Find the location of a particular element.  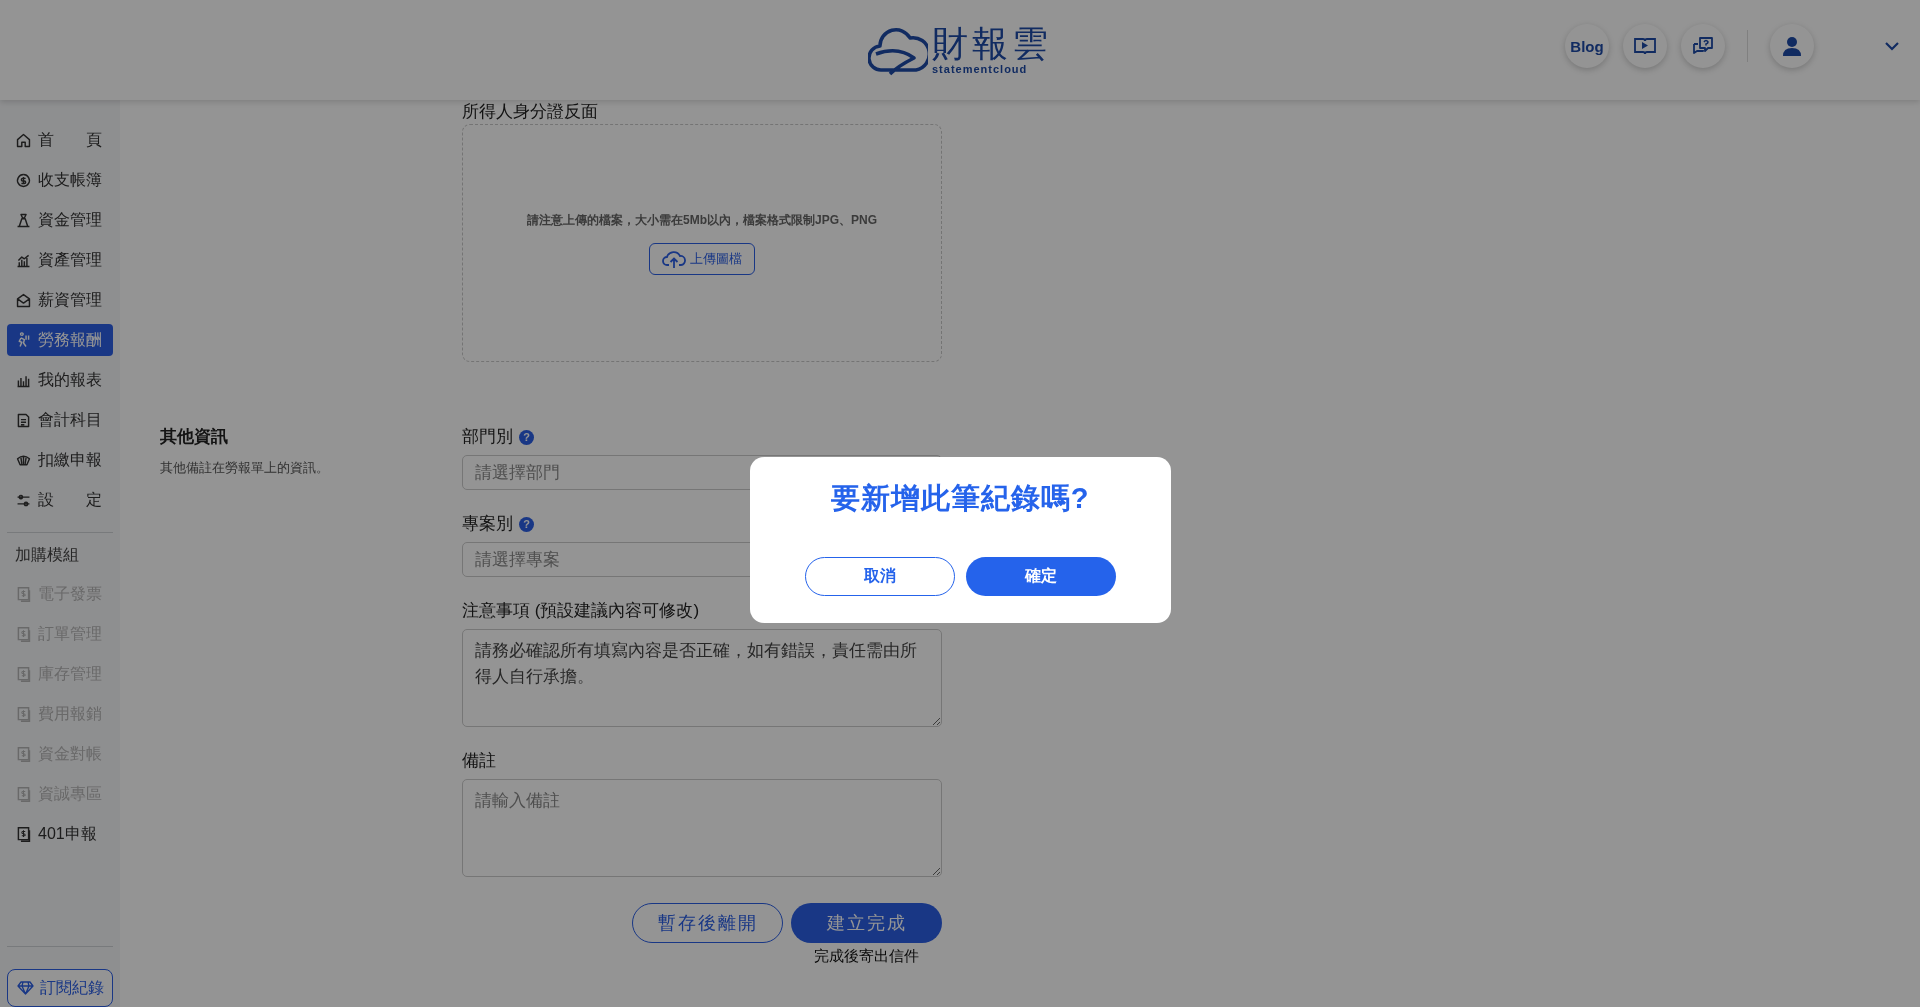

logo-name: 財報雲 is located at coordinates (992, 44).